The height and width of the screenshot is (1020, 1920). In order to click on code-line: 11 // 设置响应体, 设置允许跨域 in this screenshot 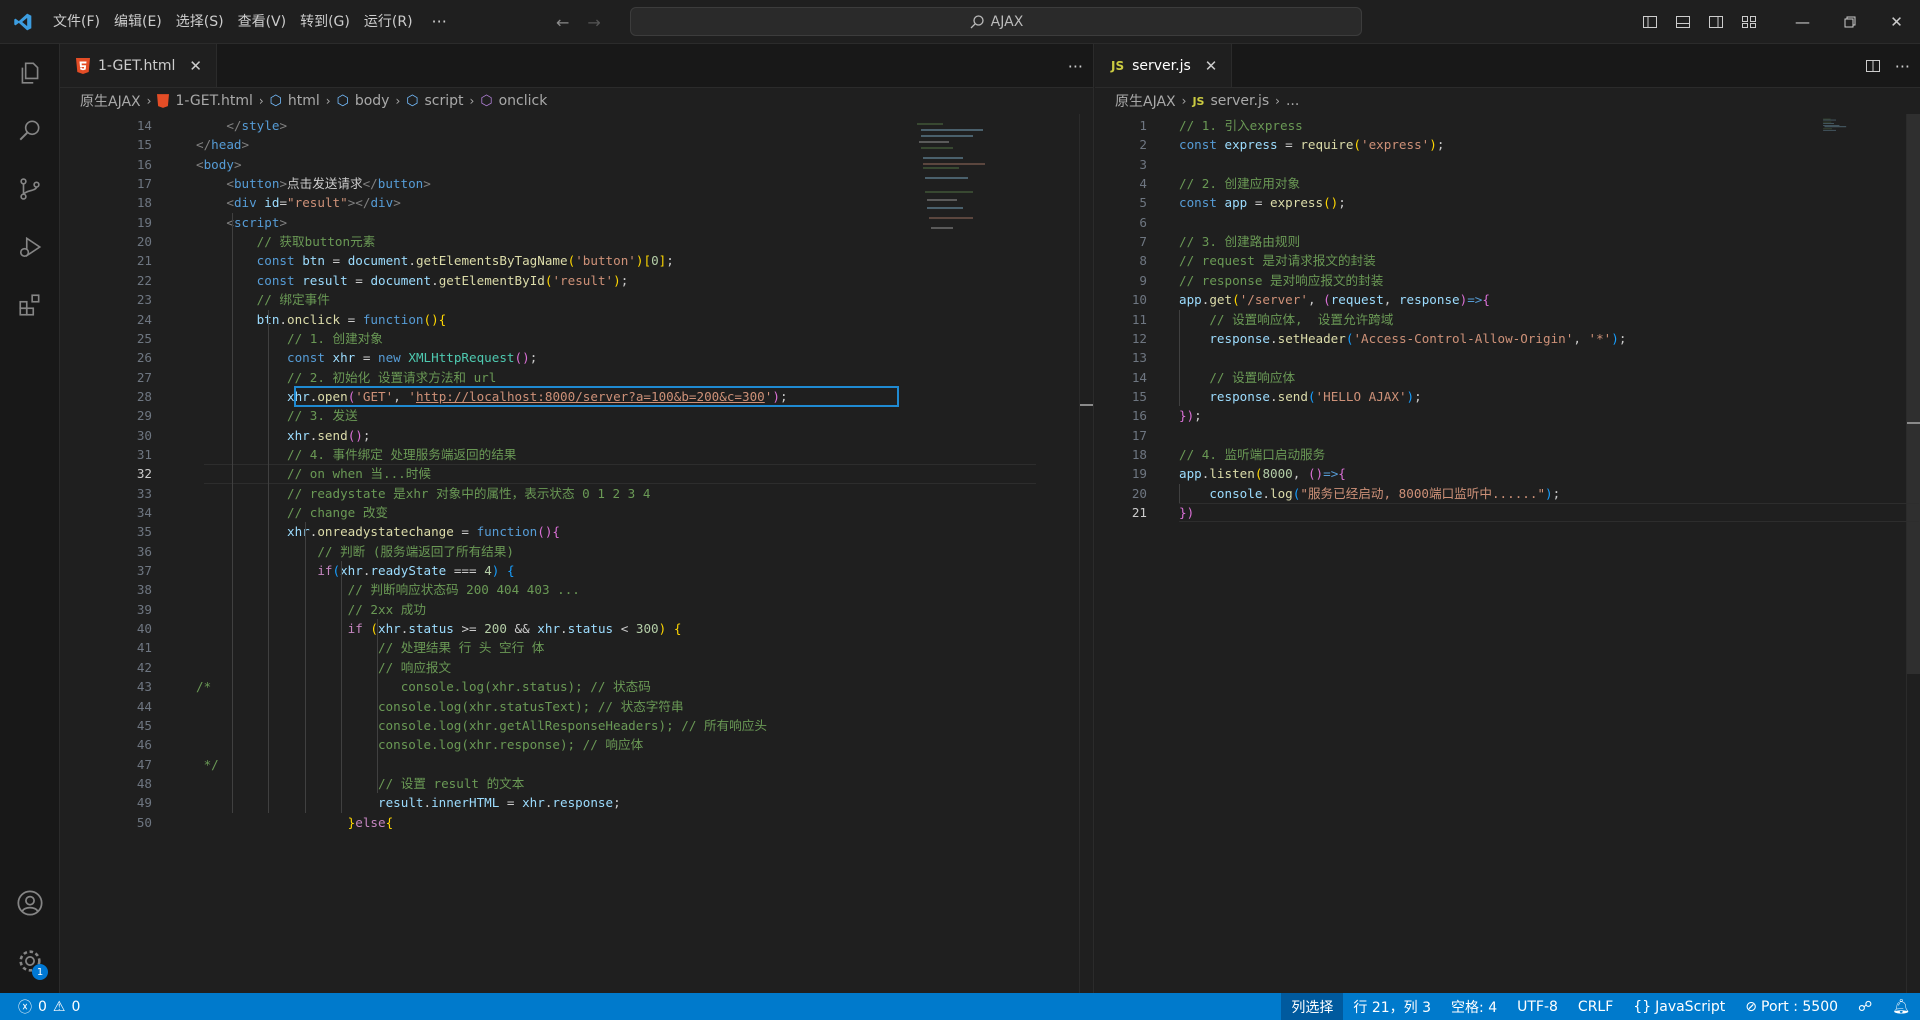, I will do `click(1507, 319)`.